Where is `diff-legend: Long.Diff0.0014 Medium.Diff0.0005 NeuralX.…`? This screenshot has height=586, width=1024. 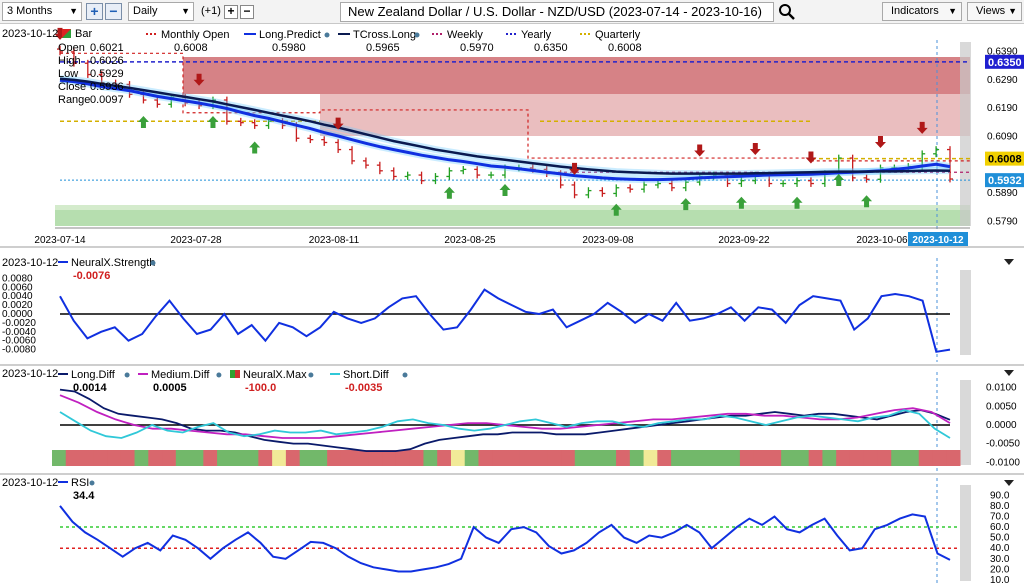 diff-legend: Long.Diff0.0014 Medium.Diff0.0005 NeuralX.… is located at coordinates (233, 381).